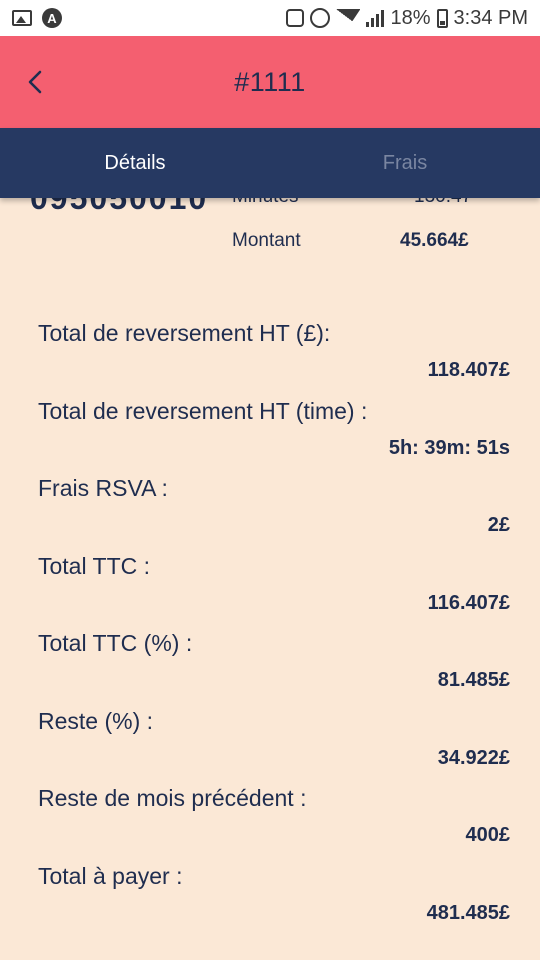  Describe the element at coordinates (22, 18) in the screenshot. I see `gallery-notification-icon` at that location.